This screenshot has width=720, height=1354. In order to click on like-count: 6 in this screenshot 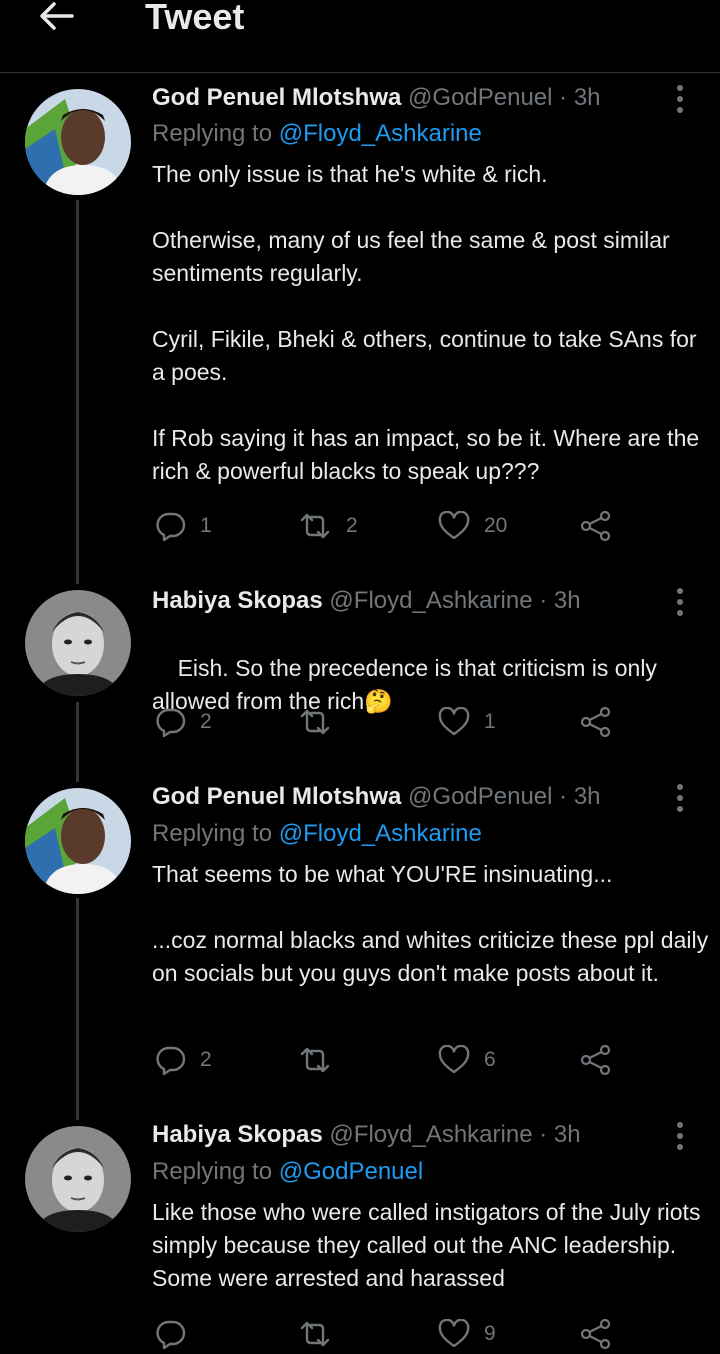, I will do `click(490, 1059)`.